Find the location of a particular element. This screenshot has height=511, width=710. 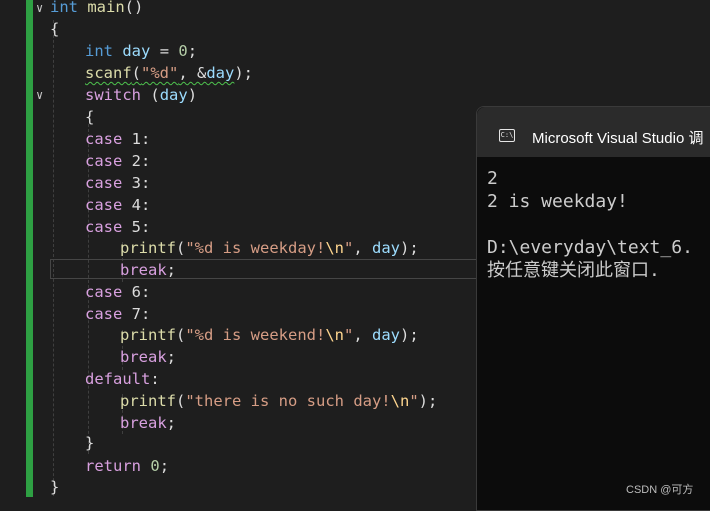

console-output-line: 按任意键关闭此窗口. is located at coordinates (573, 270).